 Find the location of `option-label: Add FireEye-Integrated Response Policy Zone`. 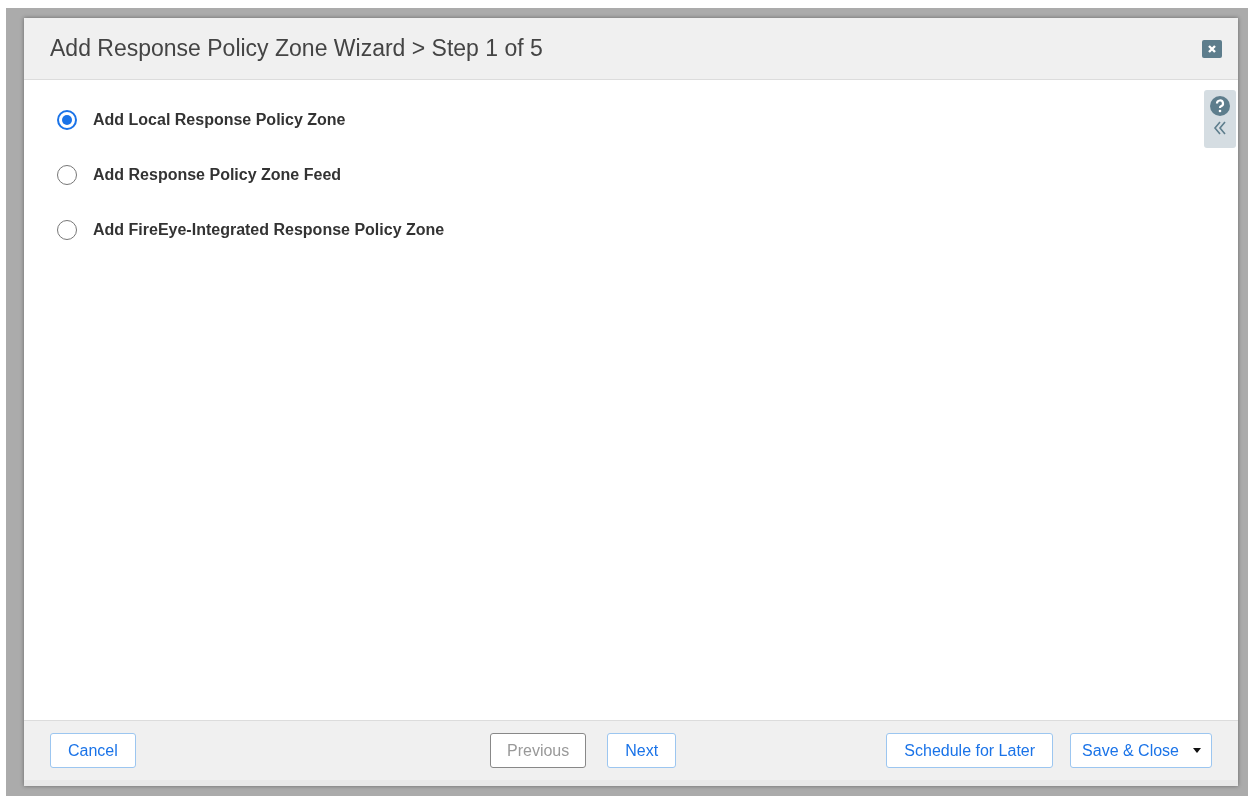

option-label: Add FireEye-Integrated Response Policy Zone is located at coordinates (269, 230).